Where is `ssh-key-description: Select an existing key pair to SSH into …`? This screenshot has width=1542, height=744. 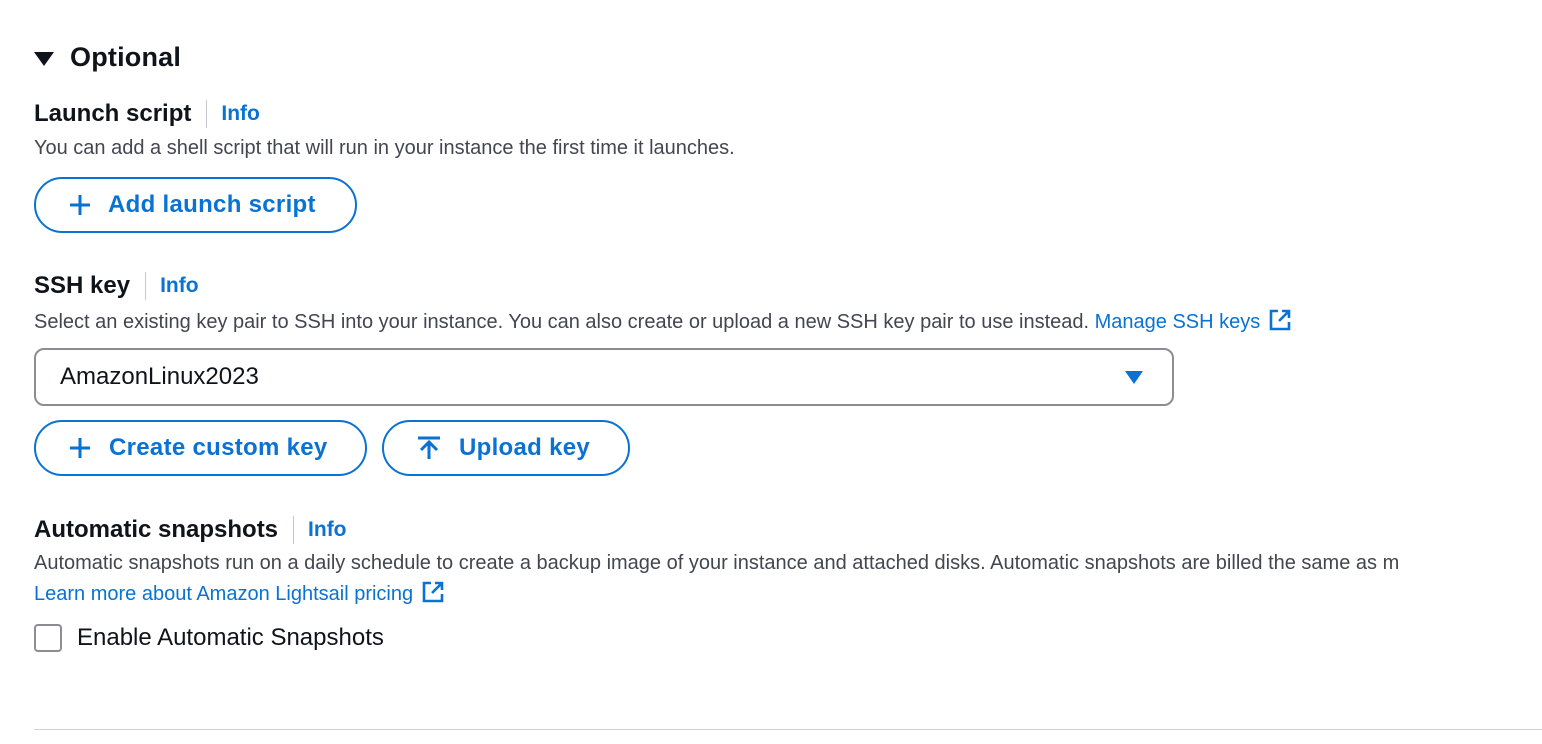
ssh-key-description: Select an existing key pair to SSH into … is located at coordinates (663, 323).